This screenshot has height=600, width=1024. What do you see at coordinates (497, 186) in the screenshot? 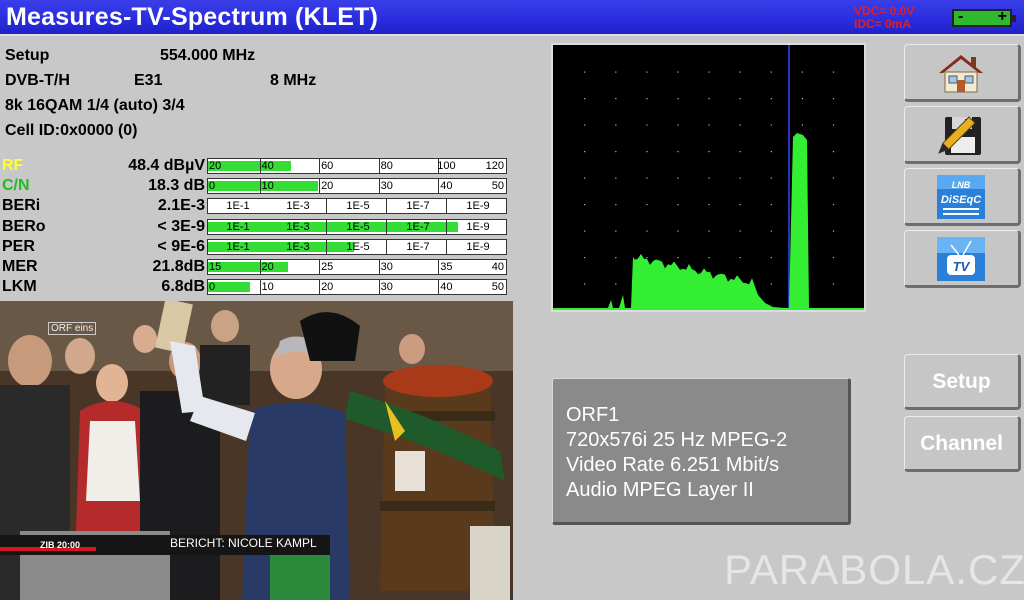
I see `meter-tick-label: 50` at bounding box center [497, 186].